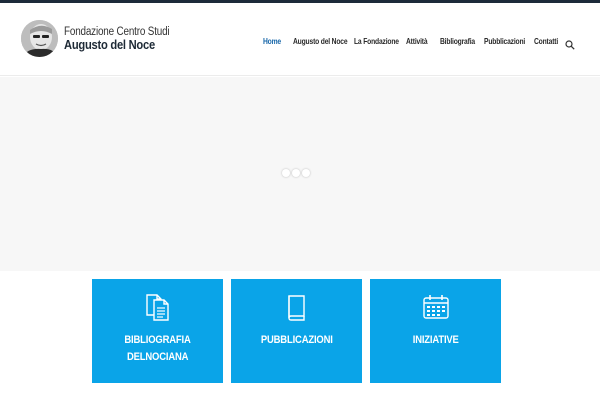 Image resolution: width=600 pixels, height=400 pixels. I want to click on nav-item-augusto-del-noce: Augusto del Noce, so click(320, 41).